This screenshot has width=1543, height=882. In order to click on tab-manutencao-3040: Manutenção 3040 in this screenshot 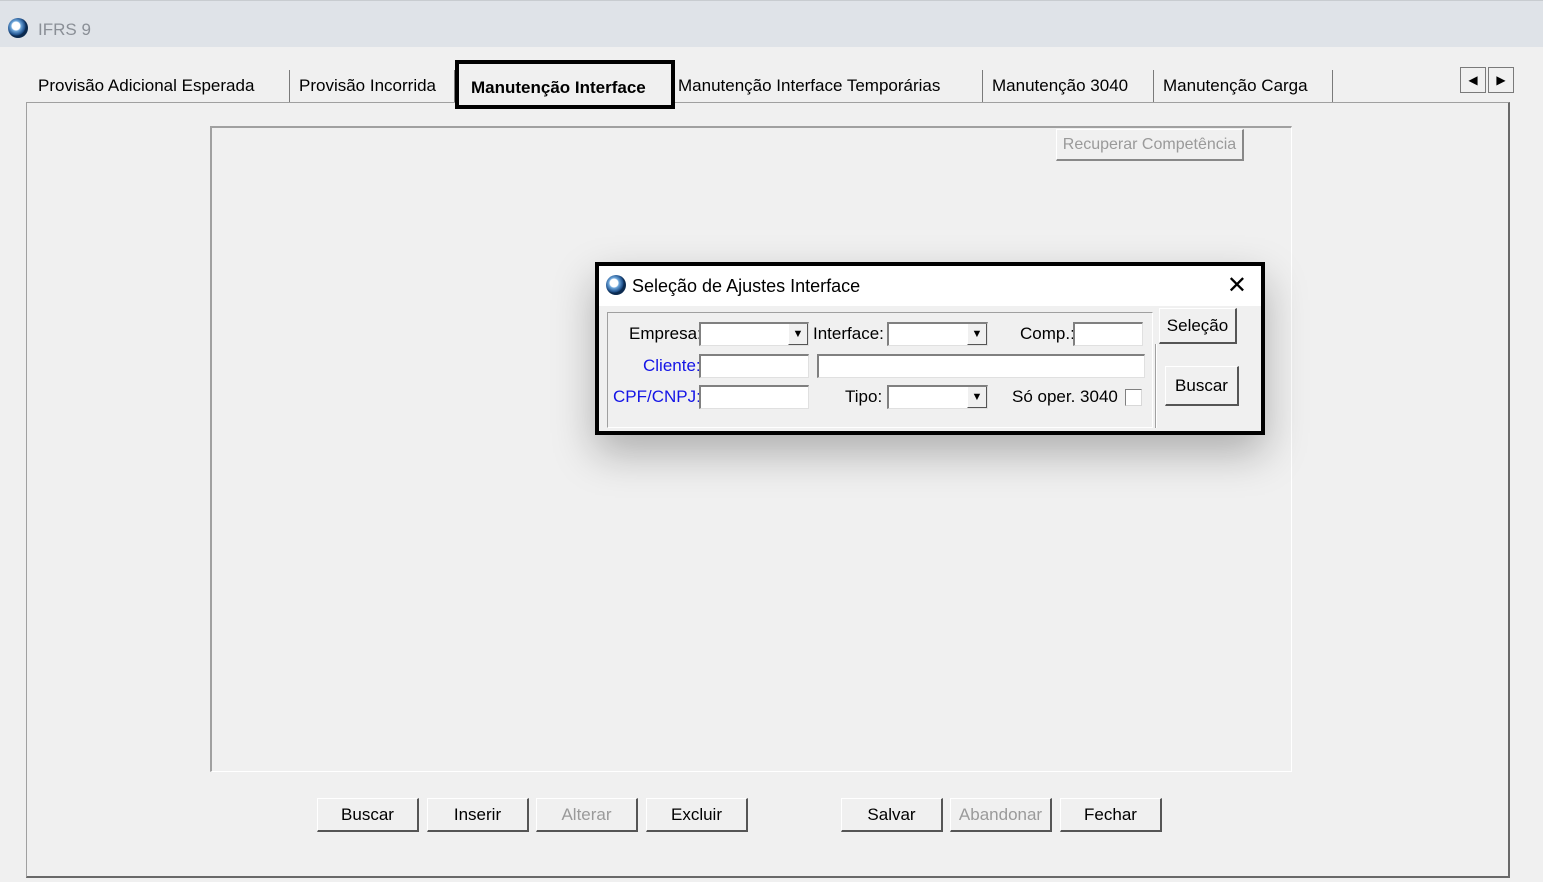, I will do `click(1069, 86)`.